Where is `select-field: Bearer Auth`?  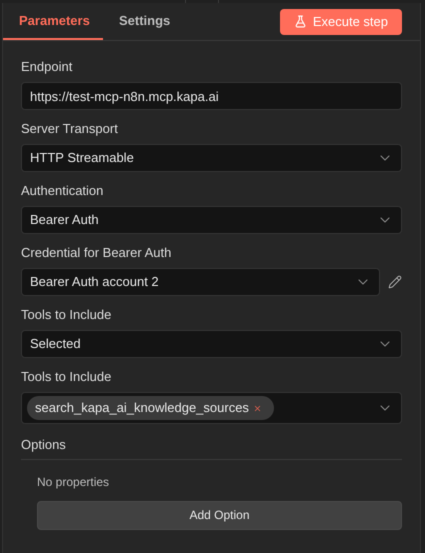 select-field: Bearer Auth is located at coordinates (211, 220).